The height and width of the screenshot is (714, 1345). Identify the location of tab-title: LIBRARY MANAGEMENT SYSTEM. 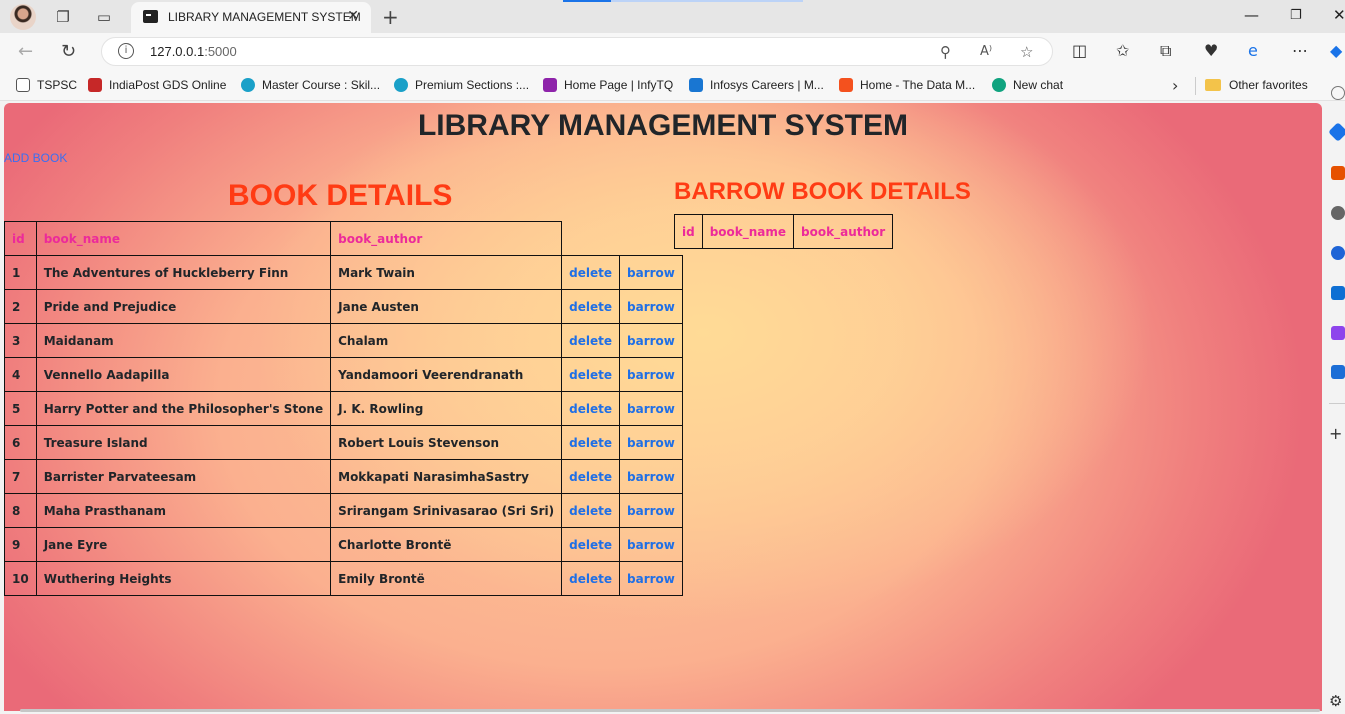
(264, 17).